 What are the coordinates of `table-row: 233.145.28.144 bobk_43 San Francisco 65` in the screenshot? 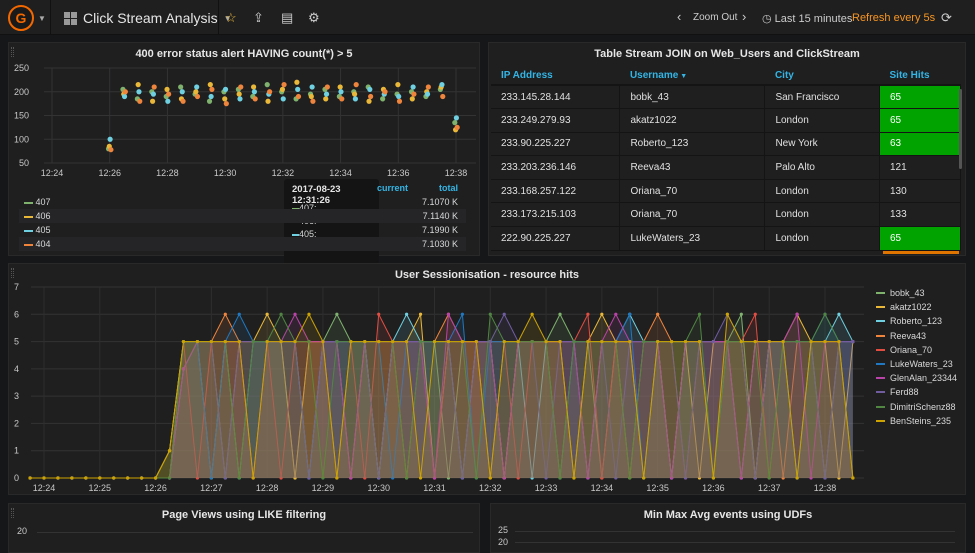 It's located at (726, 97).